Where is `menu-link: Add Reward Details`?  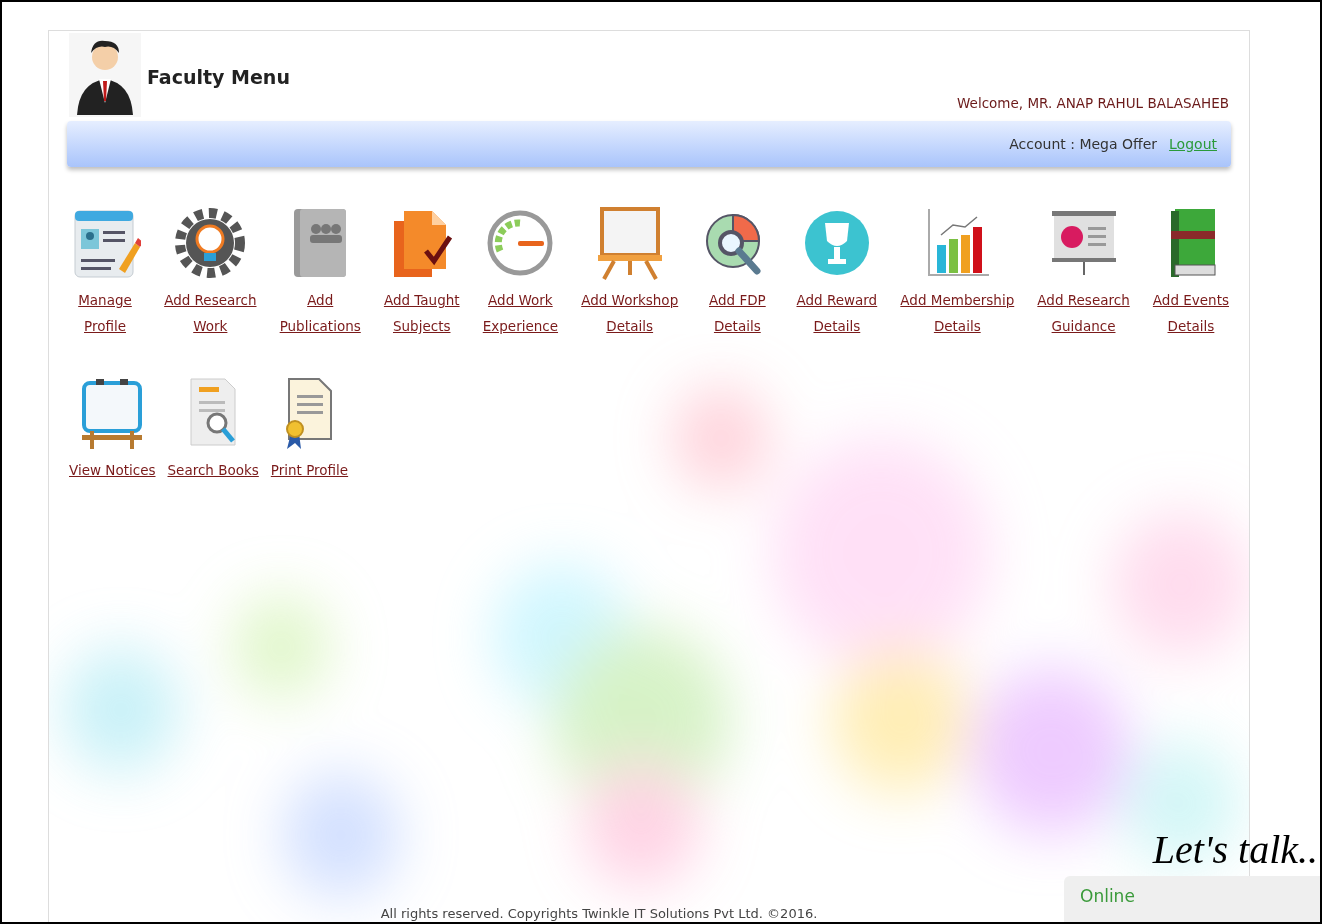 menu-link: Add Reward Details is located at coordinates (837, 313).